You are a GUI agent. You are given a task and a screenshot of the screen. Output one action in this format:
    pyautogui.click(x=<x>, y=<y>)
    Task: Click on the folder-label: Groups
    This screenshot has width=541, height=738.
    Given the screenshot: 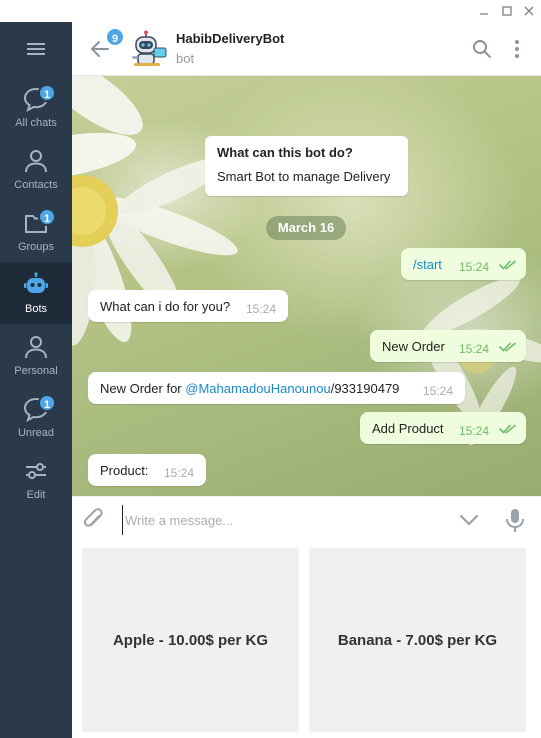 What is the action you would take?
    pyautogui.click(x=36, y=247)
    